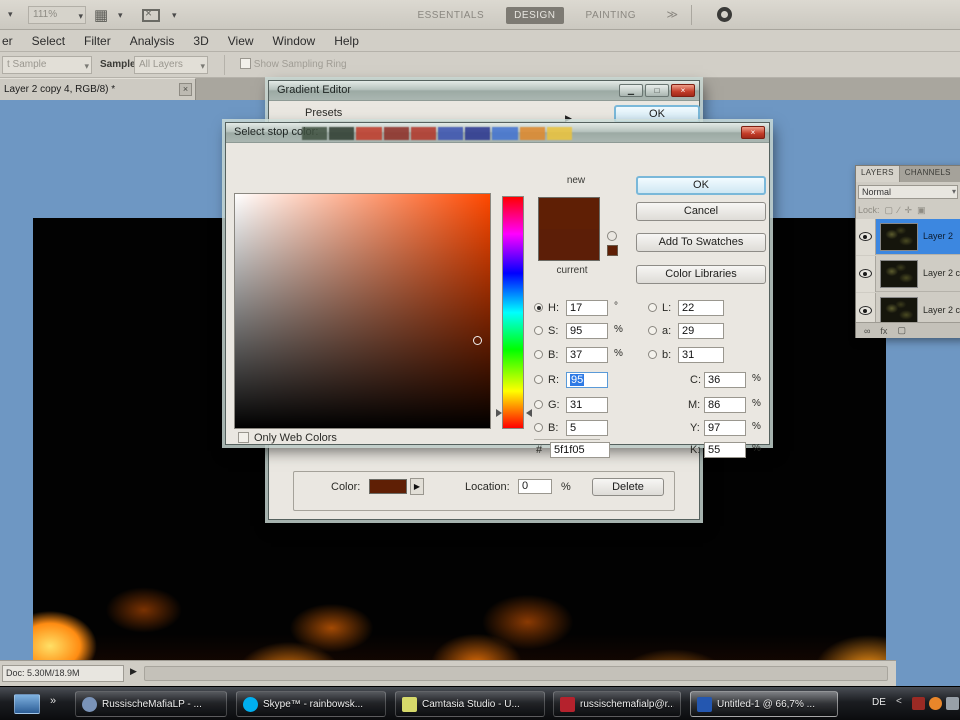 The width and height of the screenshot is (960, 720). What do you see at coordinates (529, 413) in the screenshot?
I see `hue-slider-right-arrow-icon` at bounding box center [529, 413].